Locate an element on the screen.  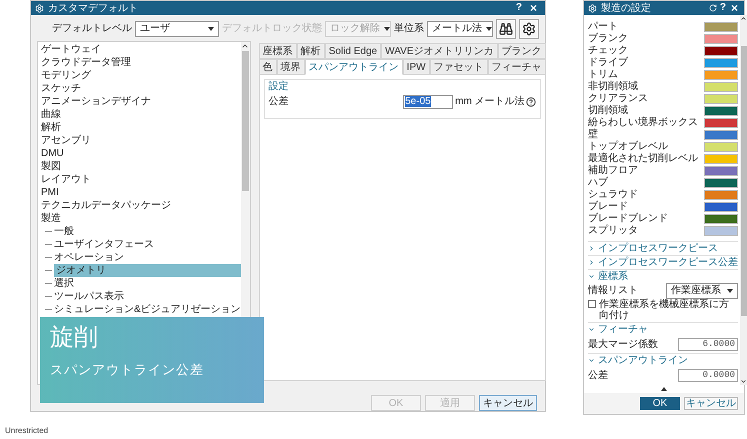
info-dropdown: 作業座標系 is located at coordinates (702, 290).